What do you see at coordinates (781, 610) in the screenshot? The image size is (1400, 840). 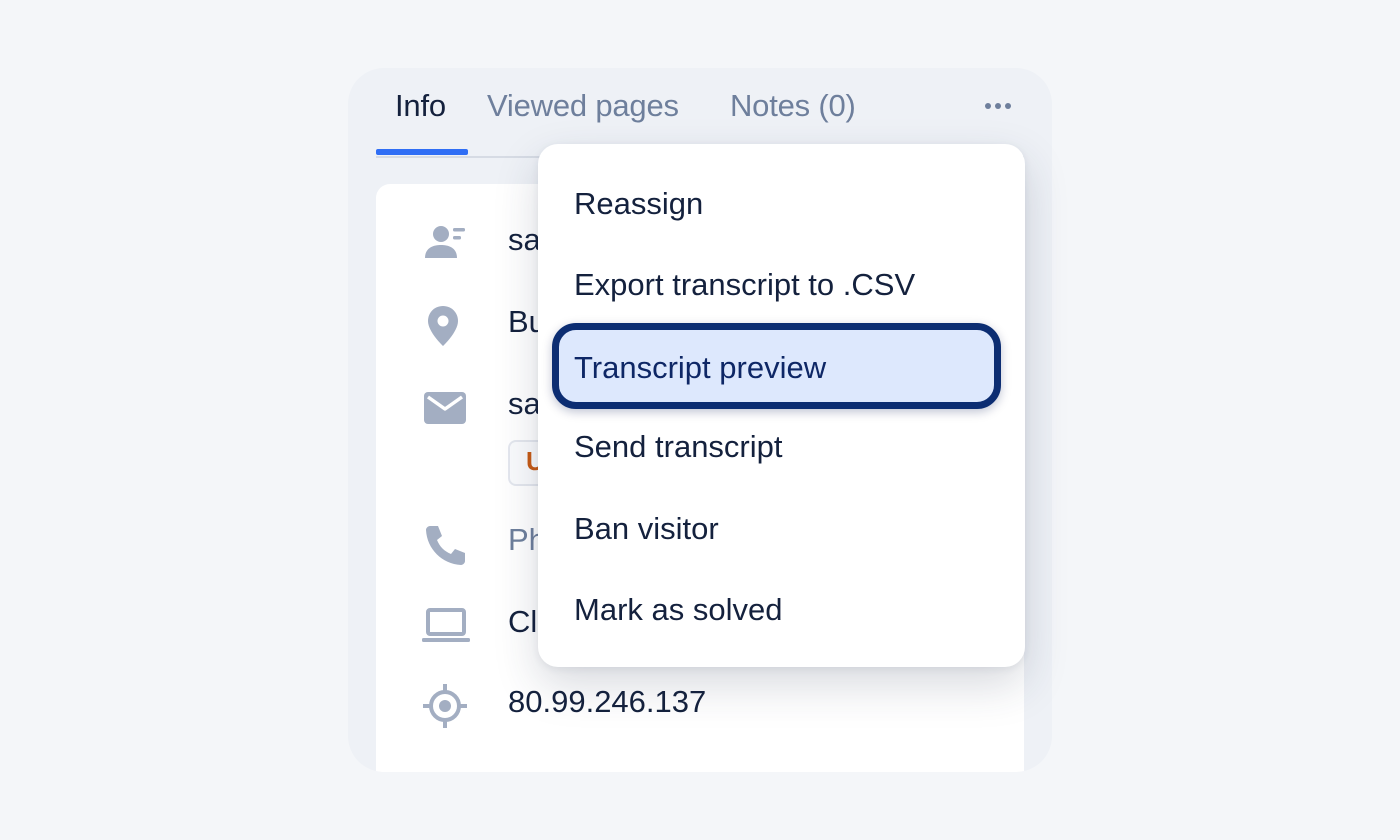 I see `menu-item-mark-as-solved: Mark as solved` at bounding box center [781, 610].